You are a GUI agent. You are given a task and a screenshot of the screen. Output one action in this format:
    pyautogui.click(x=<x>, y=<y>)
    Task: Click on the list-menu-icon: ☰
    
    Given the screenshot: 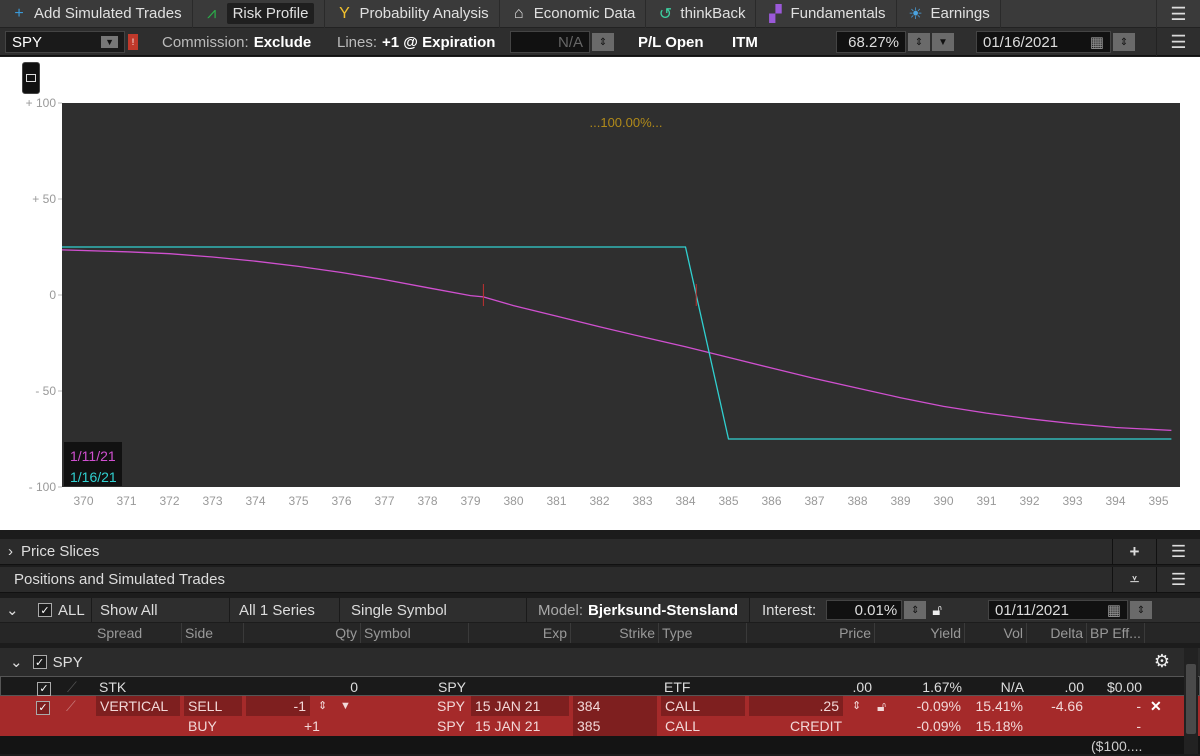 What is the action you would take?
    pyautogui.click(x=1178, y=41)
    